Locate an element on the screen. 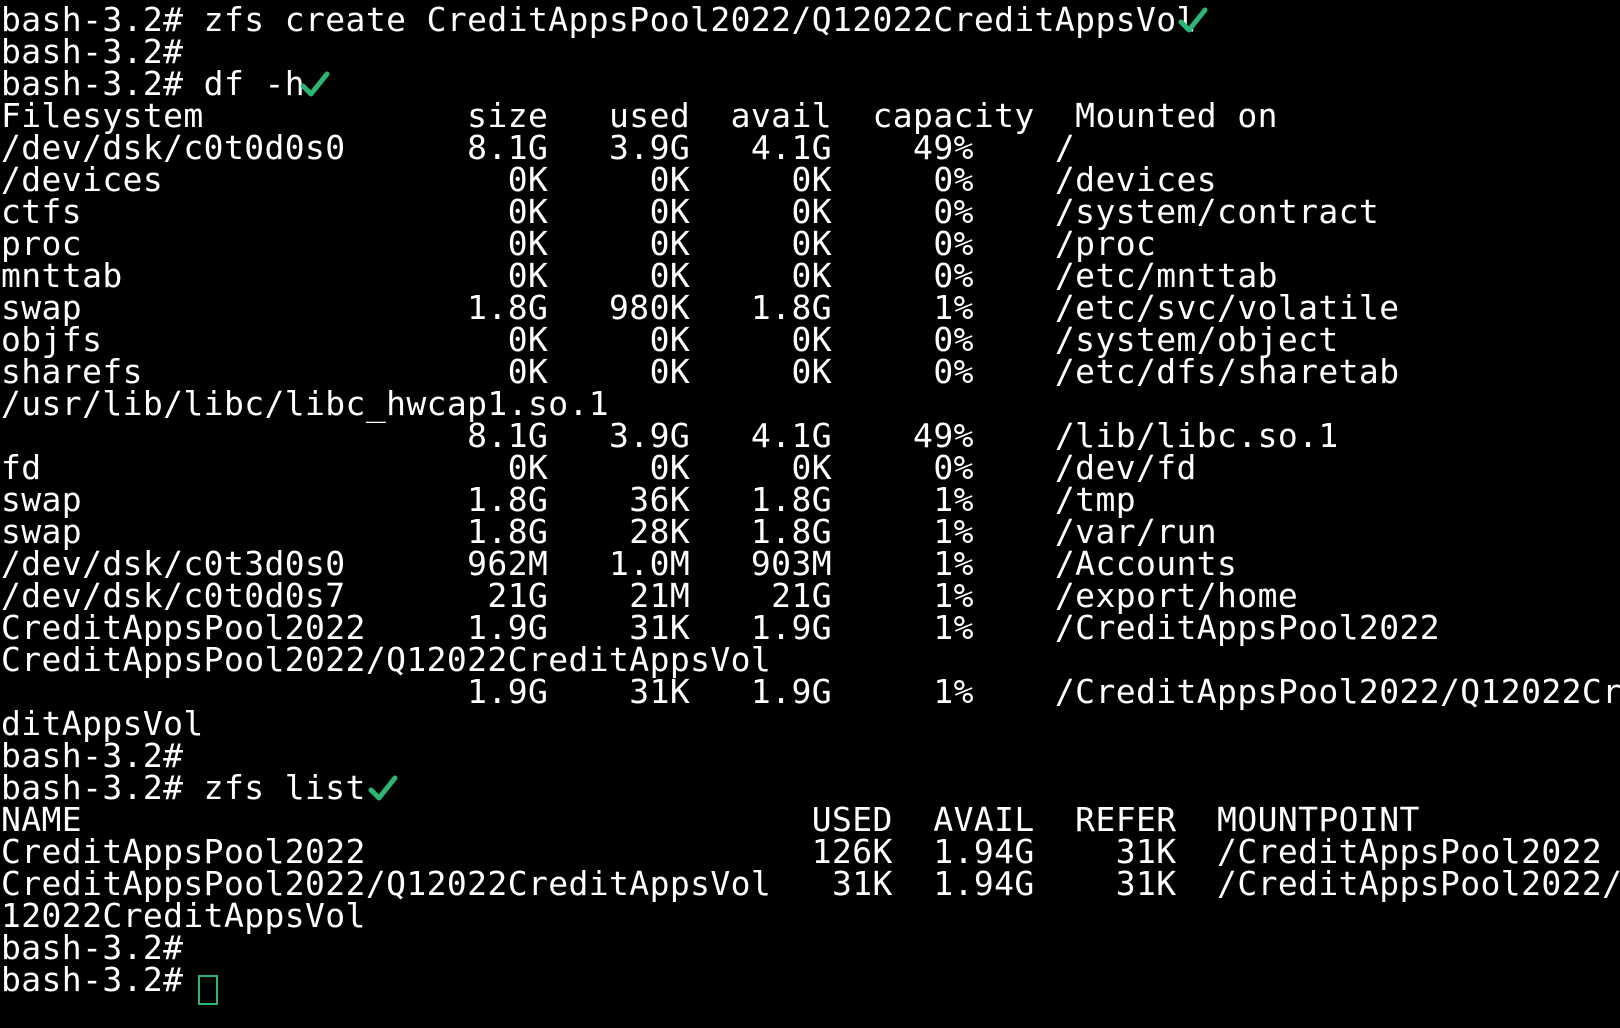 The height and width of the screenshot is (1028, 1620). terminal-cursor is located at coordinates (208, 990).